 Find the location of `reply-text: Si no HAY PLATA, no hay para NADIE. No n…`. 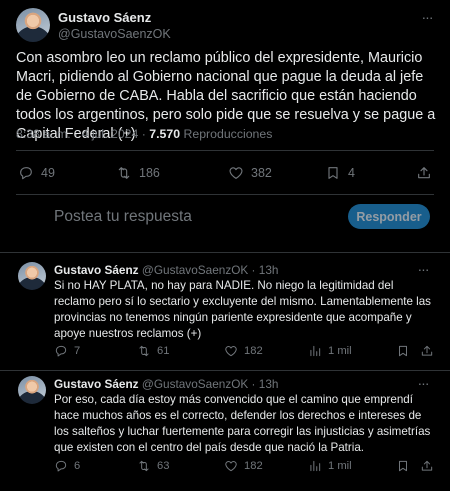

reply-text: Si no HAY PLATA, no hay para NADIE. No n… is located at coordinates (242, 309).